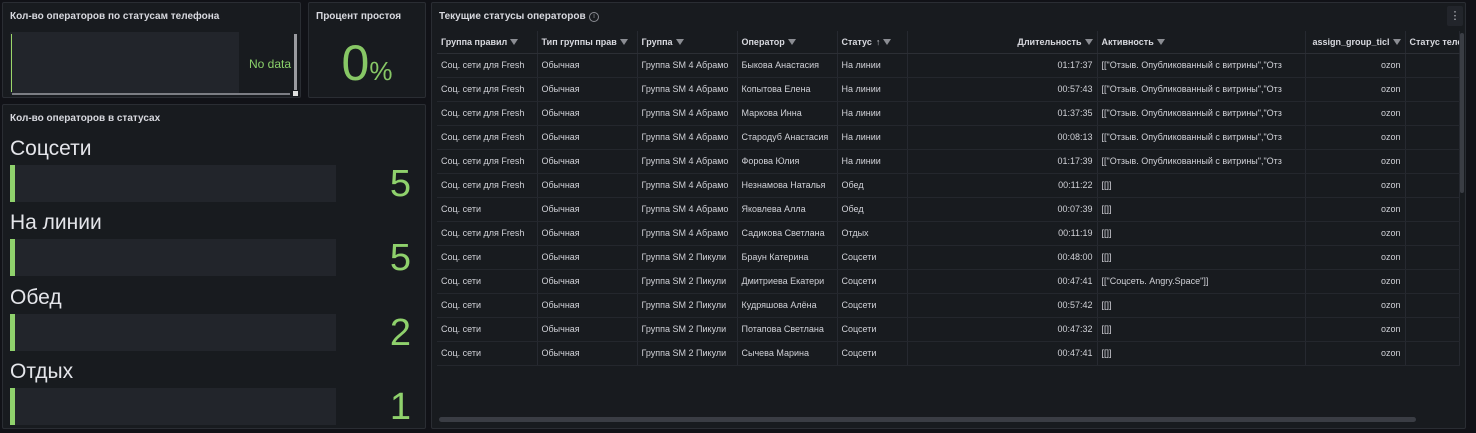 Image resolution: width=1476 pixels, height=433 pixels. I want to click on column-header-label: Тип группы прав, so click(579, 41).